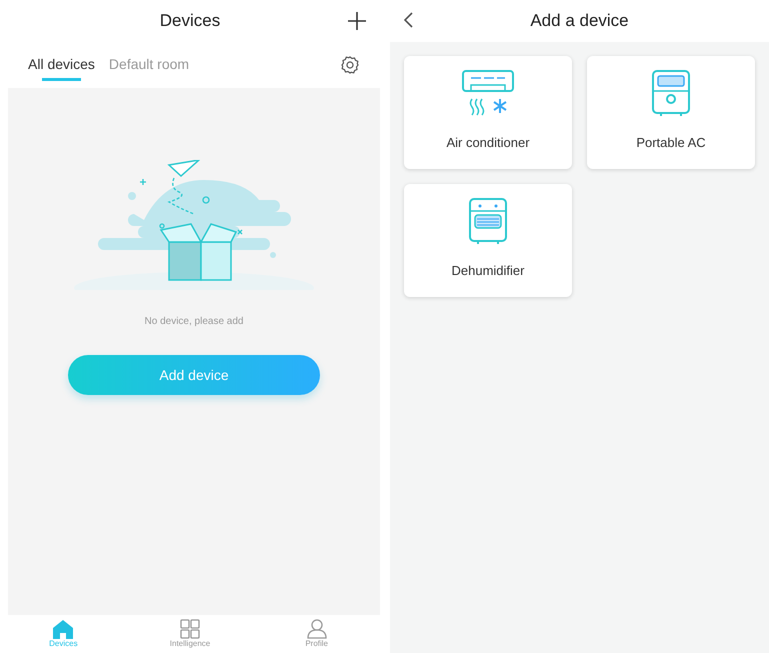  I want to click on air-conditioner-icon, so click(488, 93).